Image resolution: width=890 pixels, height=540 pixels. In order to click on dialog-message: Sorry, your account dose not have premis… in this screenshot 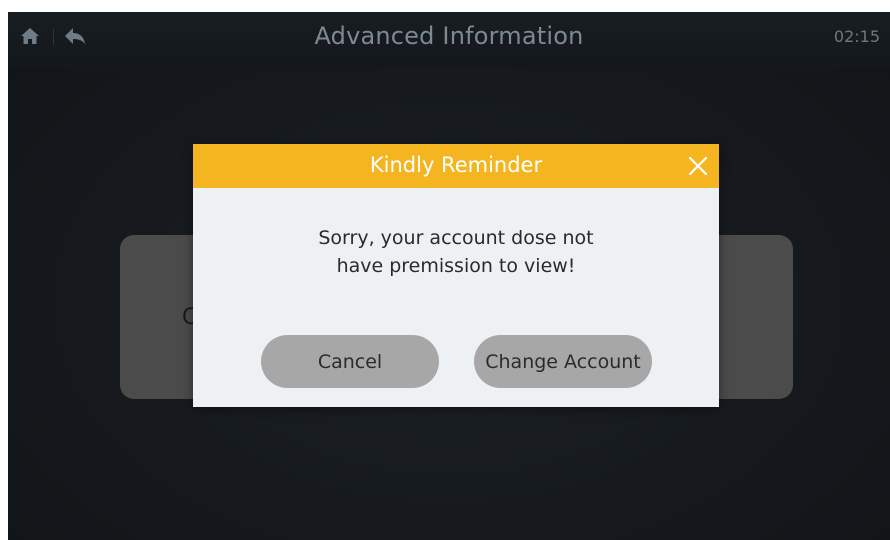, I will do `click(456, 252)`.